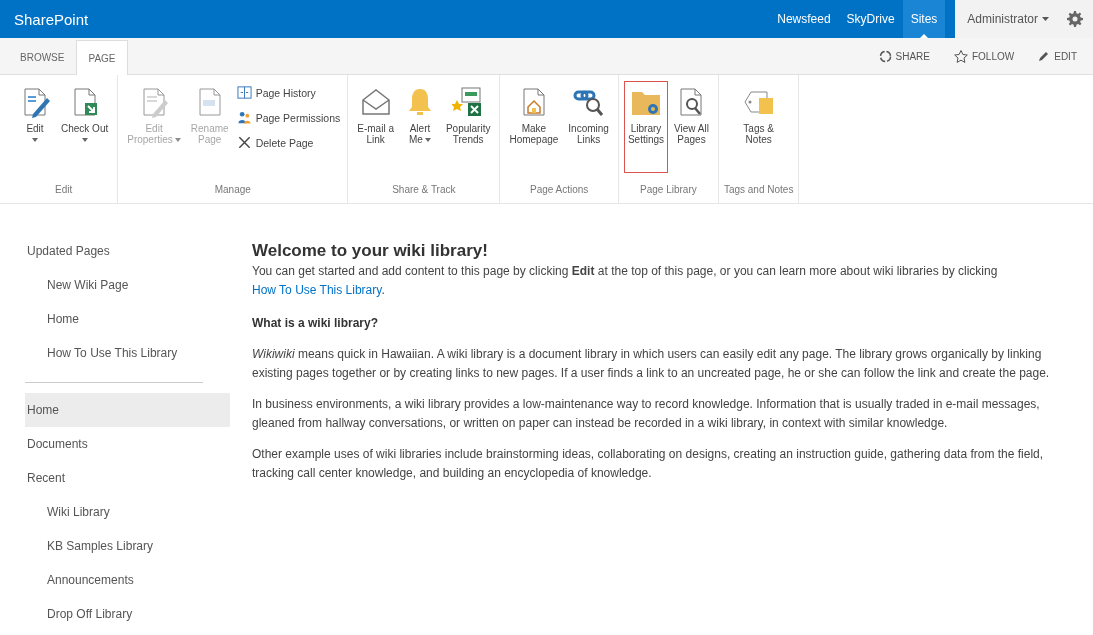 The image size is (1093, 635). Describe the element at coordinates (127, 614) in the screenshot. I see `nav-link: Drop Off Library` at that location.